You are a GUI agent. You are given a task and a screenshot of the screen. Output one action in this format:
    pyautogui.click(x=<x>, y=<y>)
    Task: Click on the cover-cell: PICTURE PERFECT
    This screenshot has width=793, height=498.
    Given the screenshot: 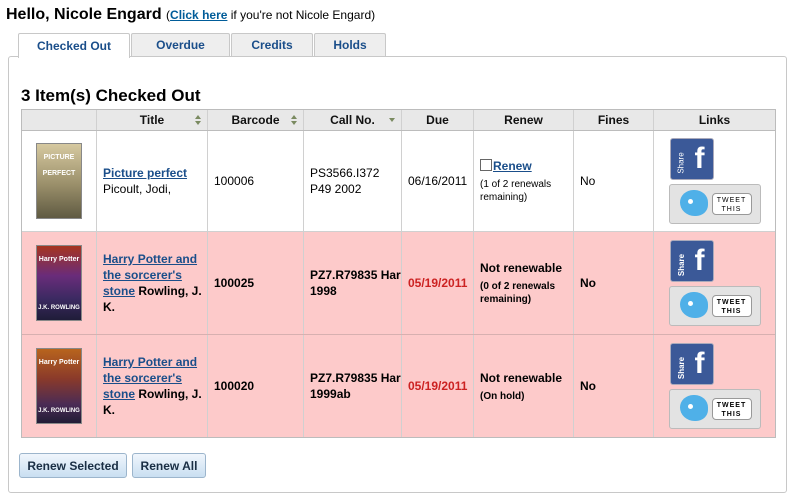 What is the action you would take?
    pyautogui.click(x=59, y=181)
    